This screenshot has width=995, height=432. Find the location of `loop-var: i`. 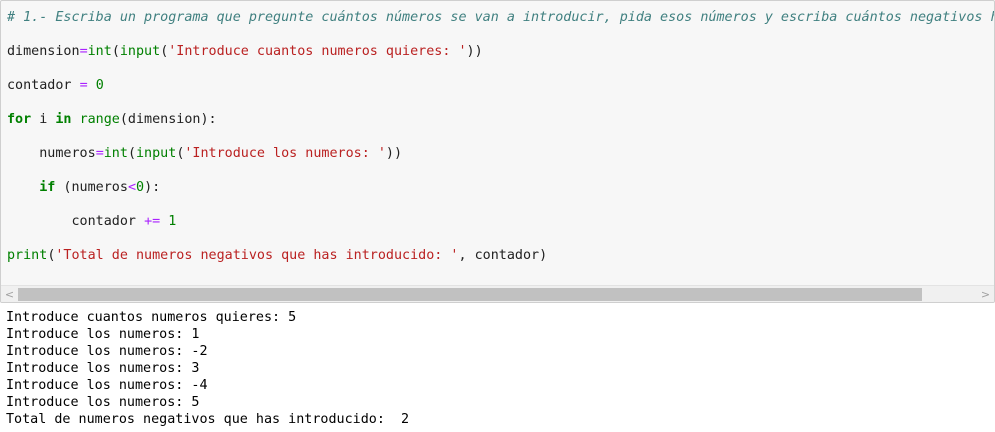

loop-var: i is located at coordinates (43, 119).